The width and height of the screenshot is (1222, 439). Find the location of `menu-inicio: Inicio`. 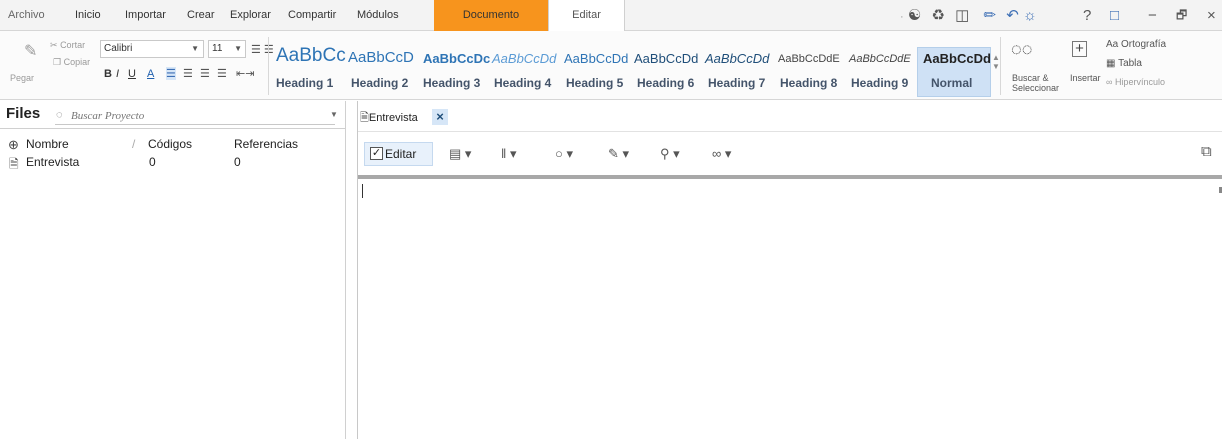

menu-inicio: Inicio is located at coordinates (88, 15).